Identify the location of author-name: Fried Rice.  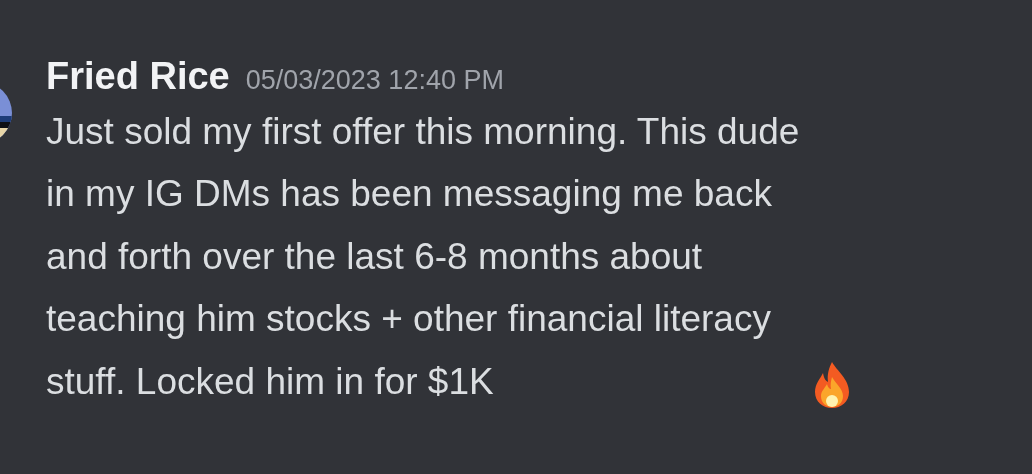
(138, 76).